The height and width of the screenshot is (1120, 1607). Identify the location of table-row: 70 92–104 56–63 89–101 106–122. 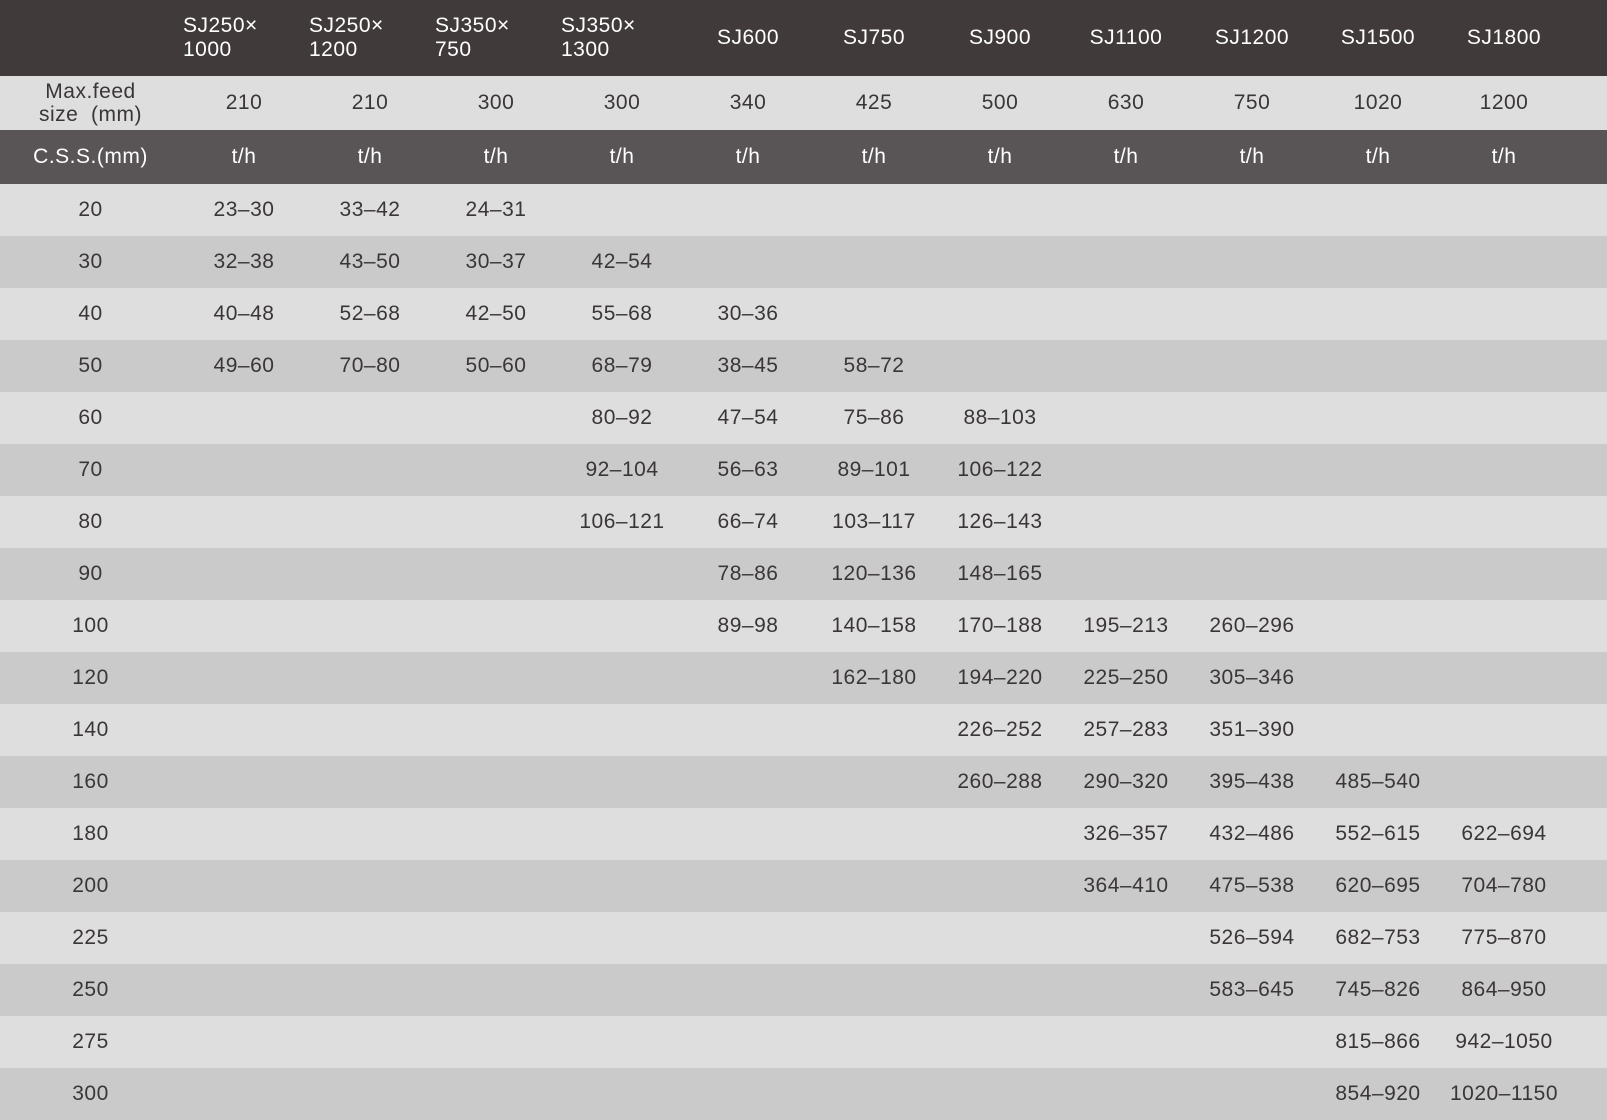
(803, 470).